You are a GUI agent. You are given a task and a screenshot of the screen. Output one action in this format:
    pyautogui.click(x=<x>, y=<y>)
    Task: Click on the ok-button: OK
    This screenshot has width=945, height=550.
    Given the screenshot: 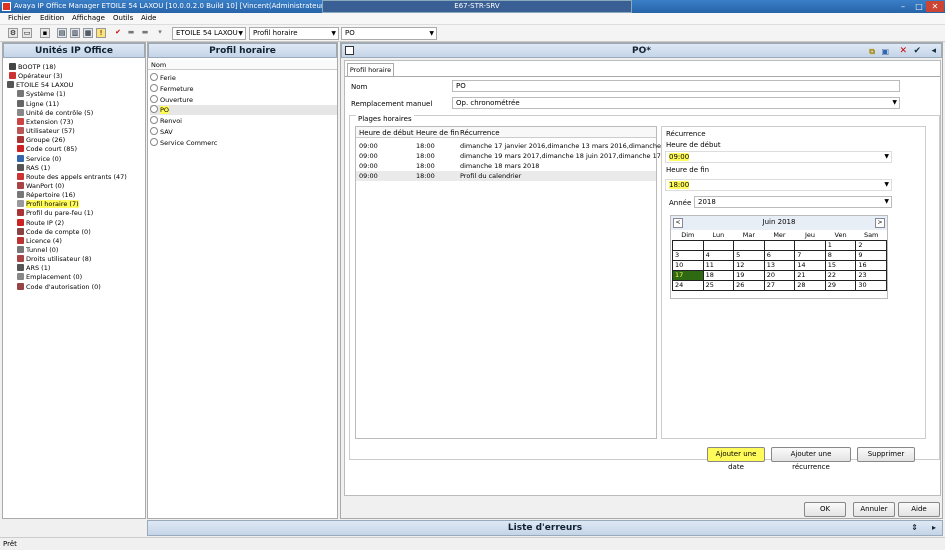 What is the action you would take?
    pyautogui.click(x=825, y=509)
    